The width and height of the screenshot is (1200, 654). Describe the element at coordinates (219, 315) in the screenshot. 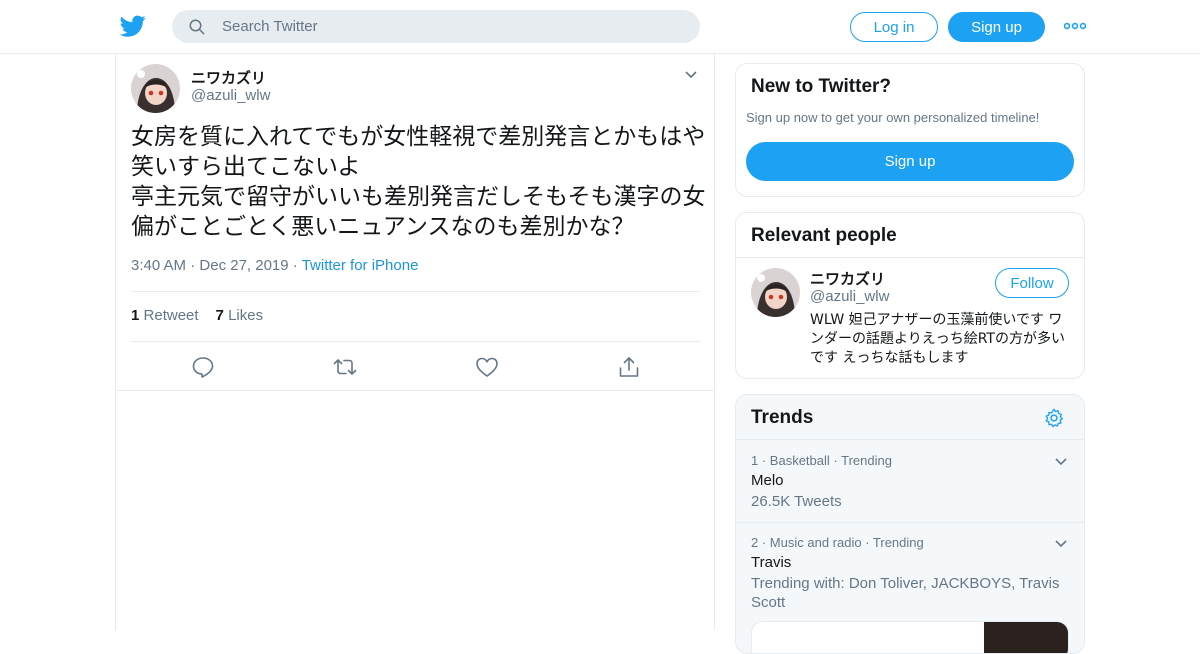

I see `like-count: 7` at that location.